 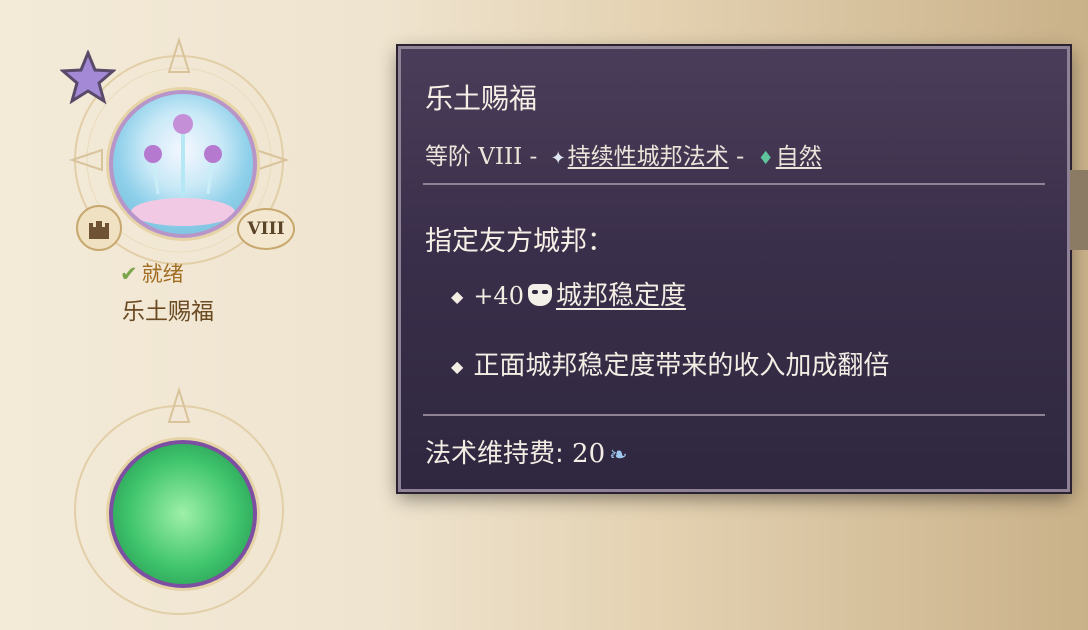 What do you see at coordinates (162, 274) in the screenshot?
I see `status-text: 就绪` at bounding box center [162, 274].